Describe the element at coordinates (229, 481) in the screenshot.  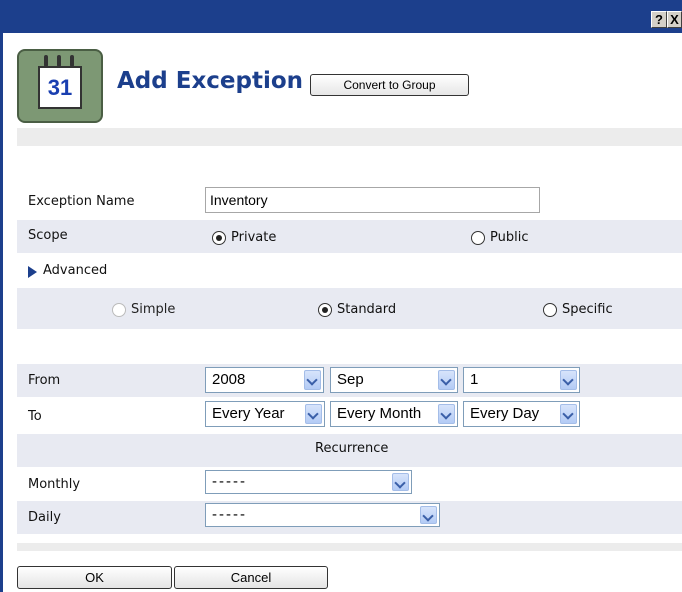
I see `monthly-value: -----` at that location.